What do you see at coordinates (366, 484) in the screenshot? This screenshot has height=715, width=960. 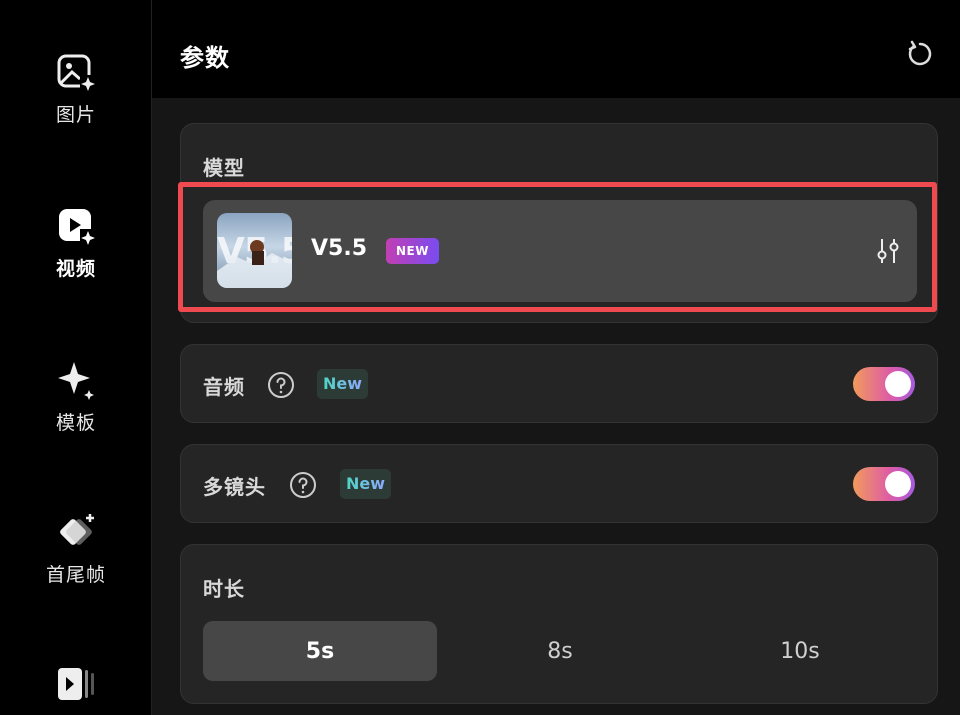 I see `multi-shot-new-badge: New` at bounding box center [366, 484].